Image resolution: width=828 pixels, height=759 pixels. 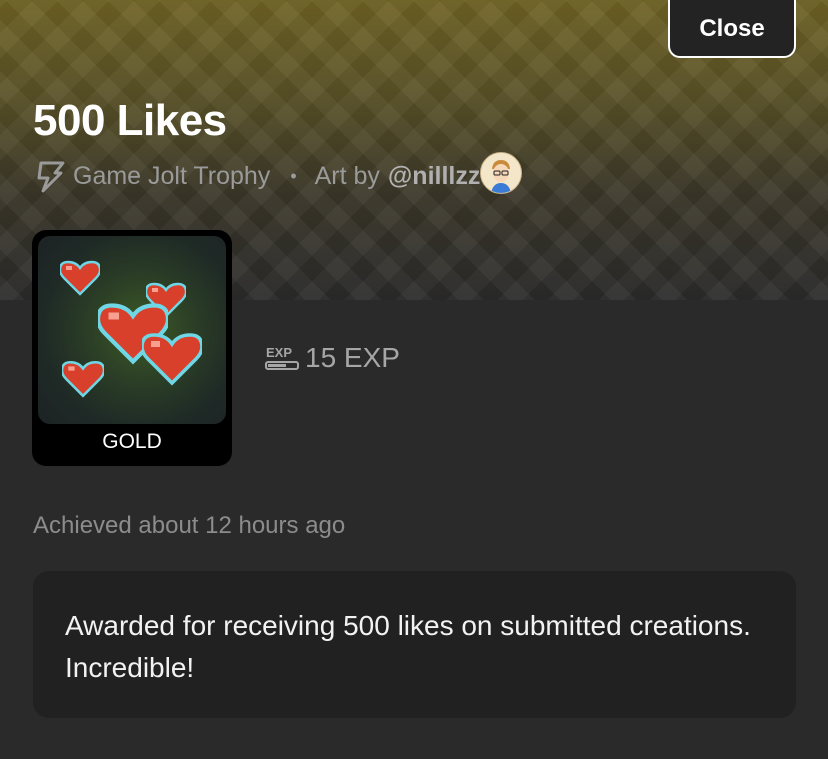 What do you see at coordinates (732, 29) in the screenshot?
I see `close-button: Close` at bounding box center [732, 29].